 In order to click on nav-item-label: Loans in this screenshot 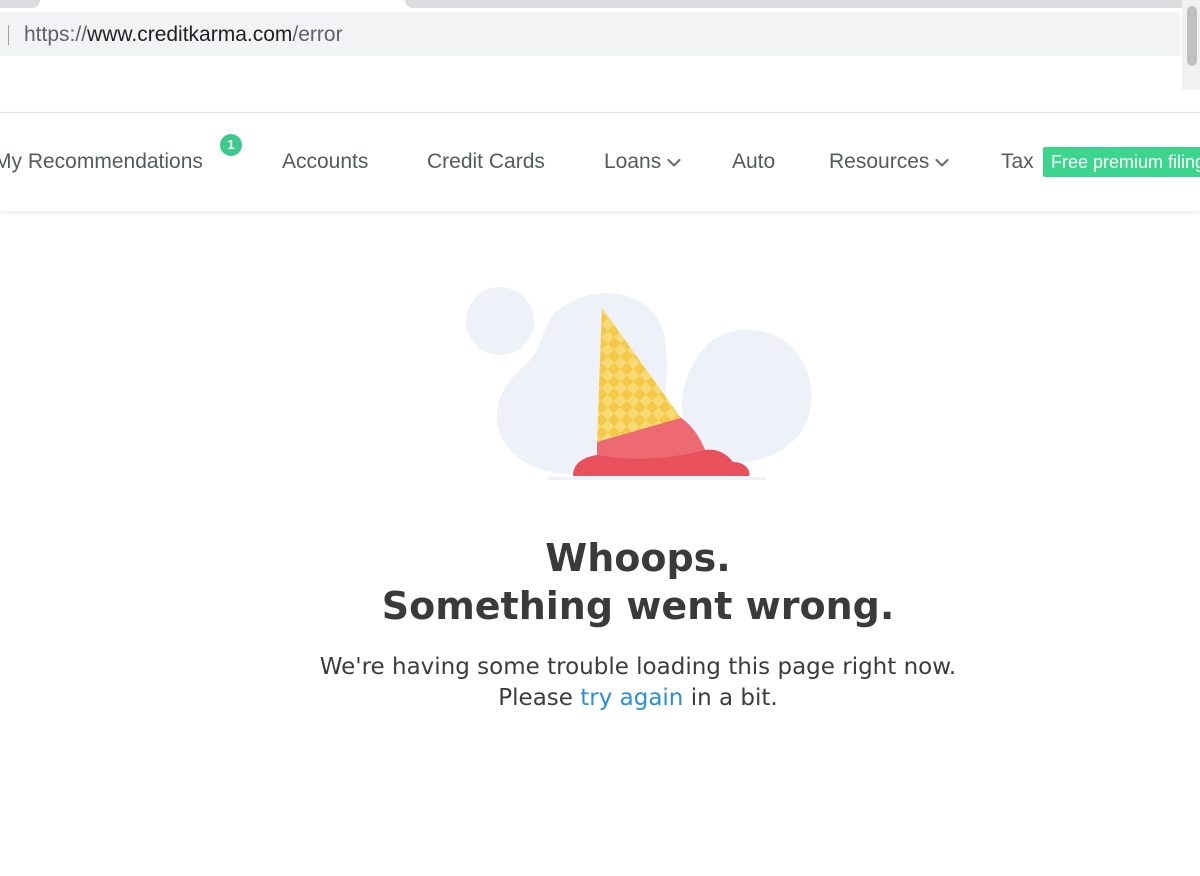, I will do `click(633, 161)`.